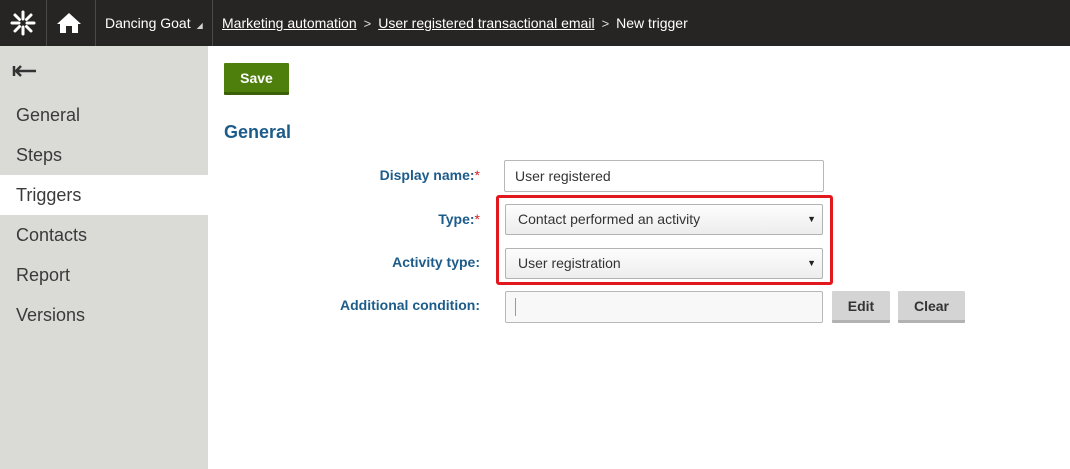  I want to click on type-label: Type:*, so click(459, 219).